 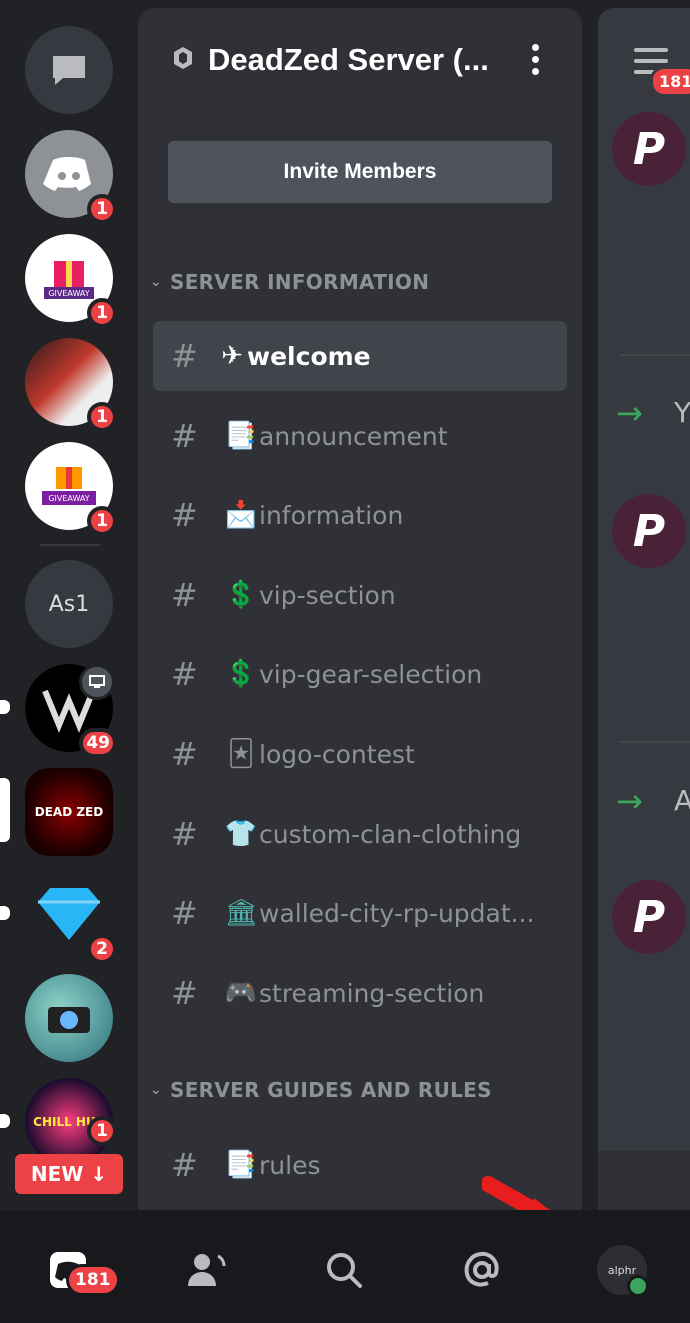 I want to click on channel-name: information, so click(x=331, y=515).